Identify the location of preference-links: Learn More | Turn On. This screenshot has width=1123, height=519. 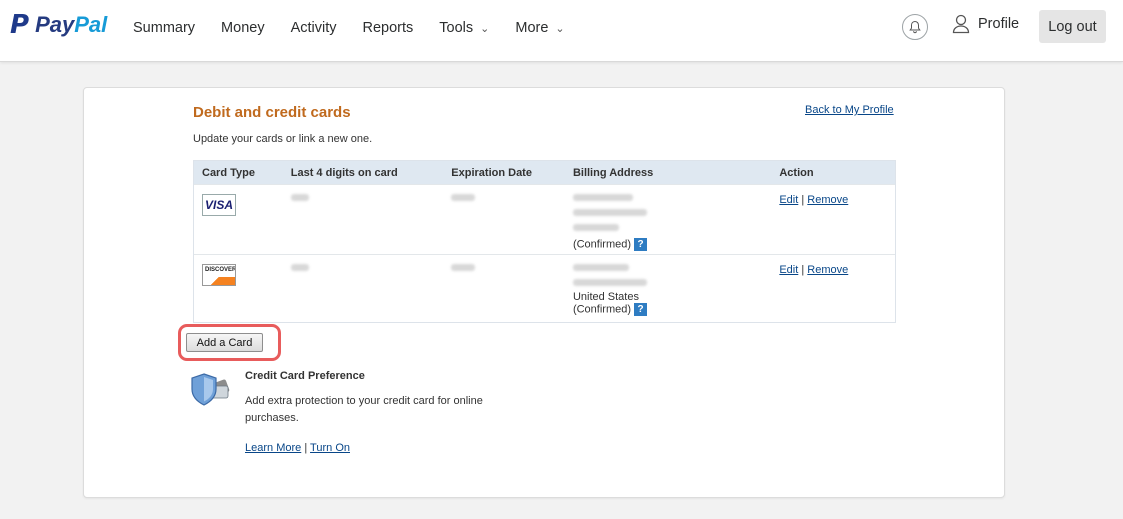
(297, 448).